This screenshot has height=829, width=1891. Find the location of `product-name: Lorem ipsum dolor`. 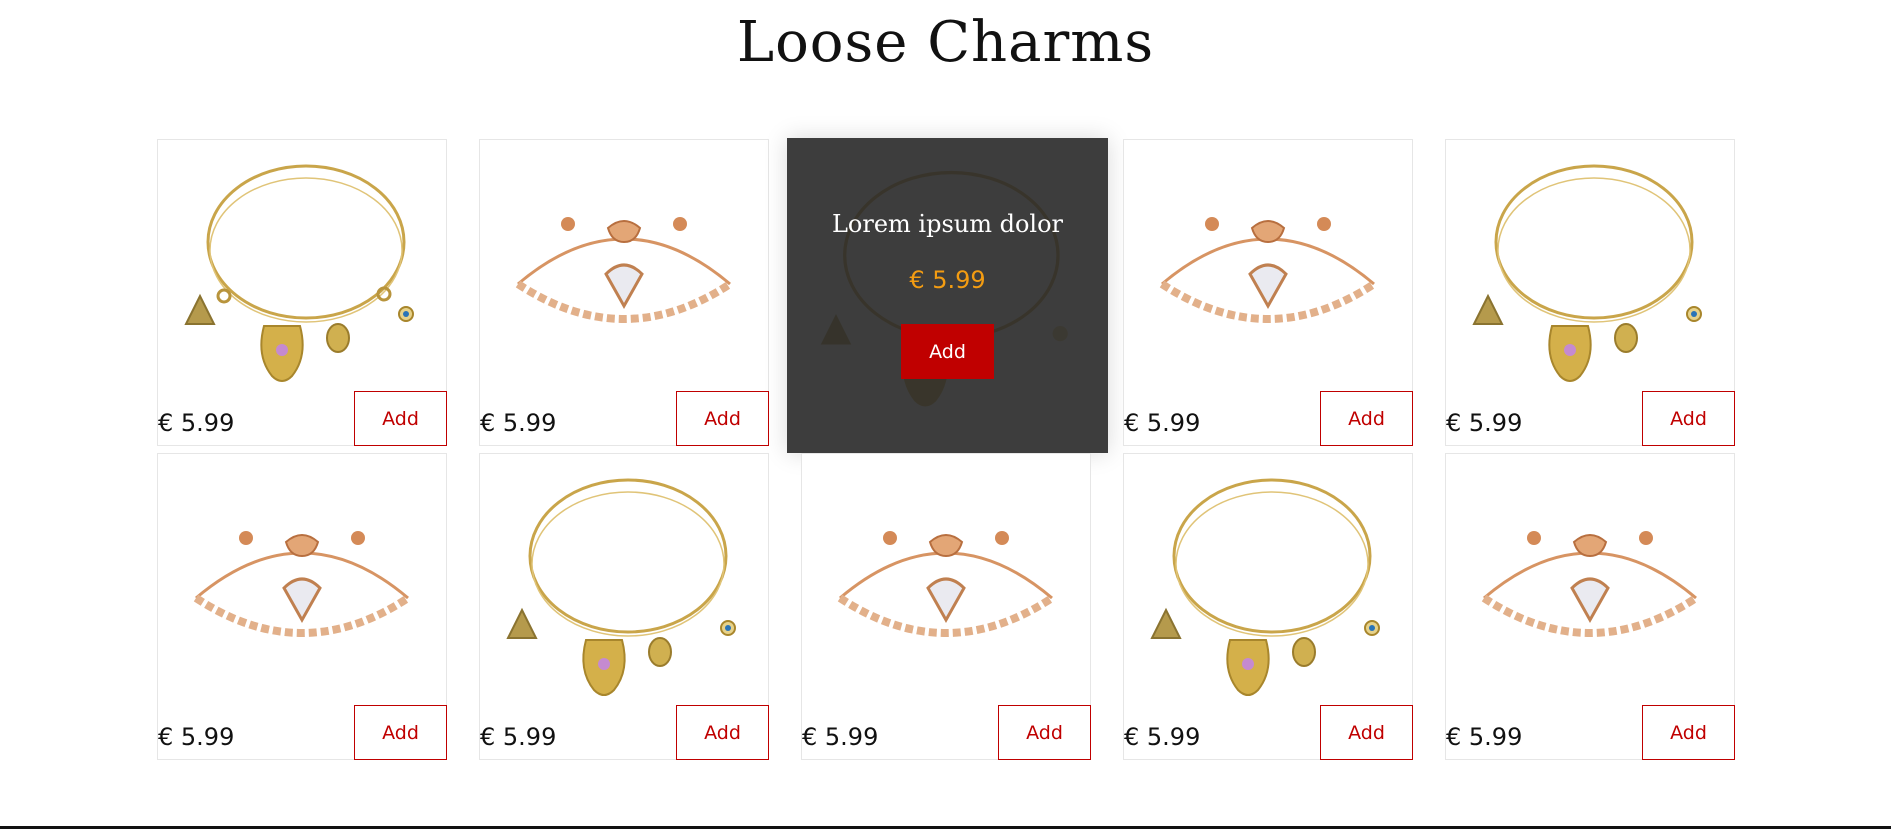

product-name: Lorem ipsum dolor is located at coordinates (947, 224).